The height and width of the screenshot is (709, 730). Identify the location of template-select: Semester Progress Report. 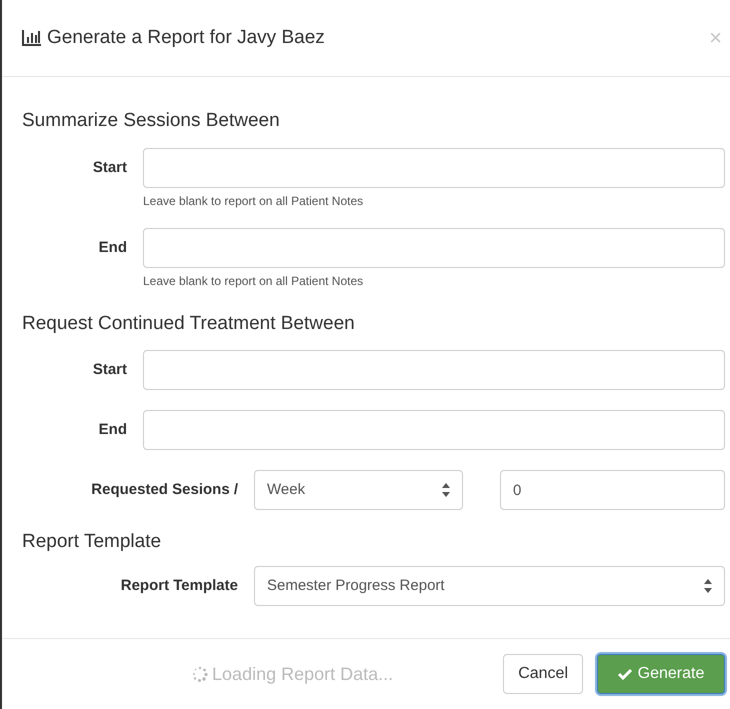
(489, 586).